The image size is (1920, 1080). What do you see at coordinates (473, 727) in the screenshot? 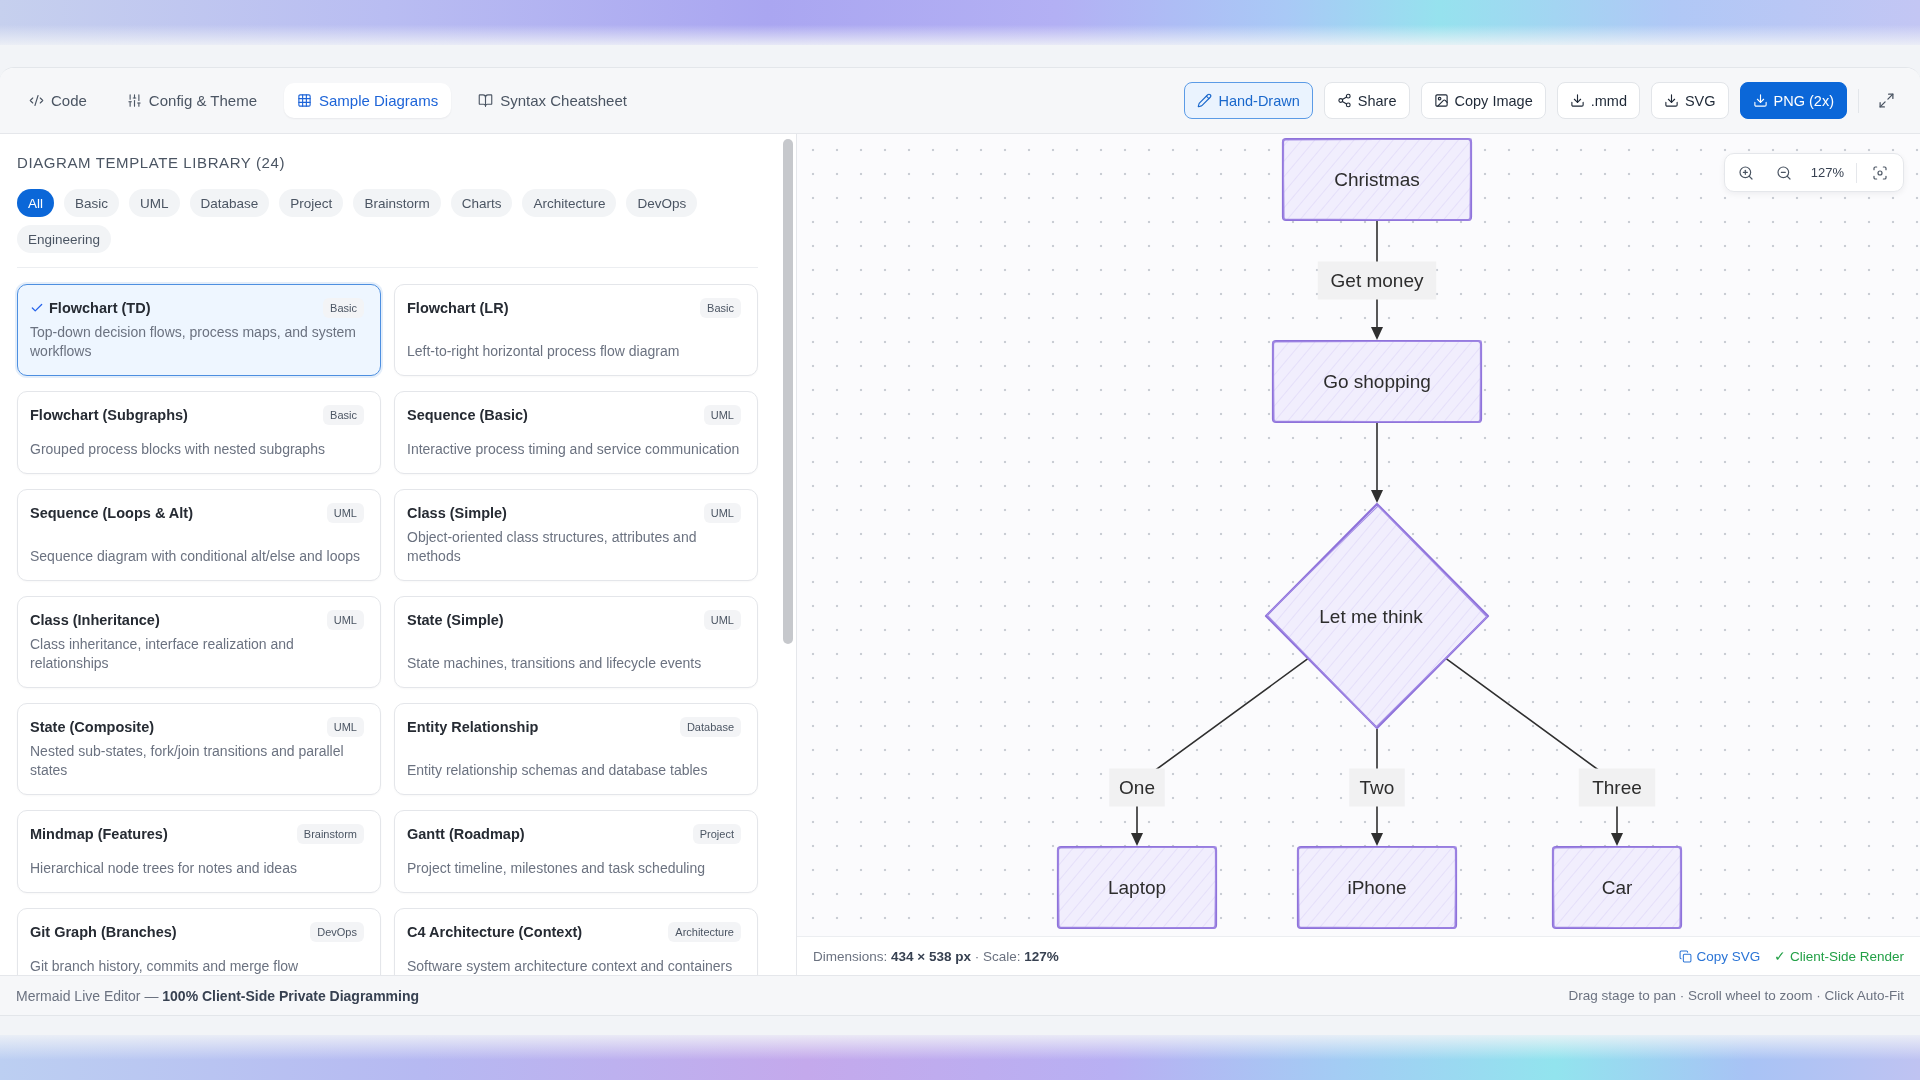
I see `card-title: Entity Relationship` at bounding box center [473, 727].